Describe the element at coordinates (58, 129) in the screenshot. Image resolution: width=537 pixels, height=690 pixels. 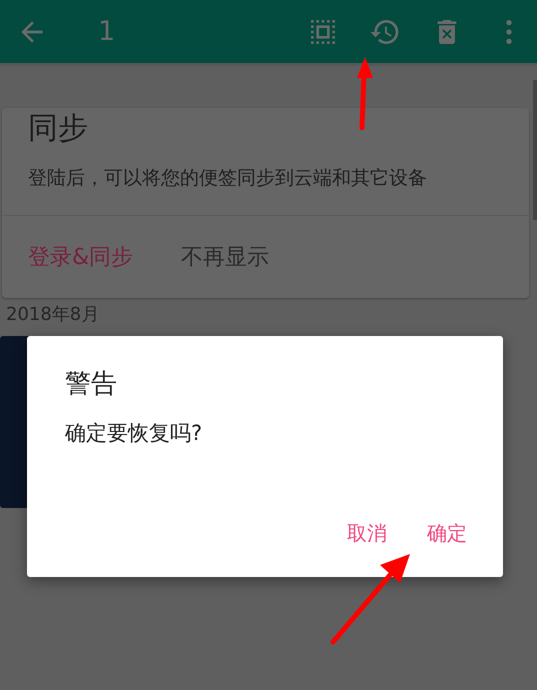
I see `card-title: 同步` at that location.